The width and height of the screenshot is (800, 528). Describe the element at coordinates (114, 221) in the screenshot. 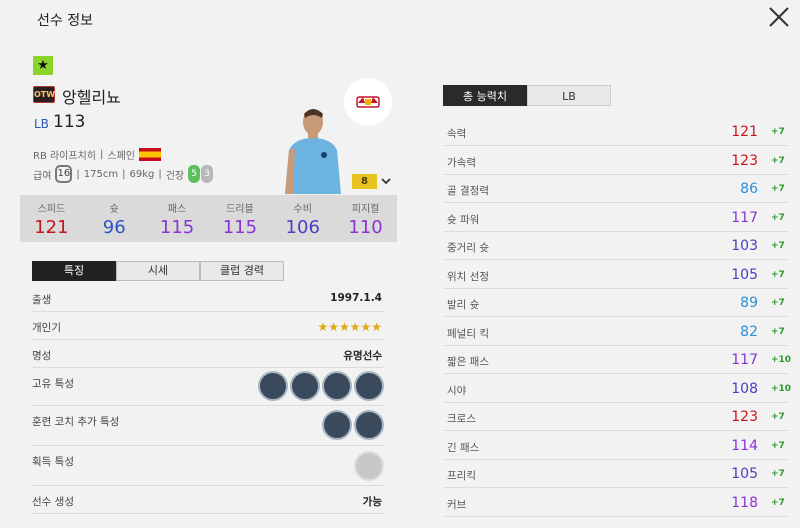

I see `stat-shooting: 슛 96` at that location.